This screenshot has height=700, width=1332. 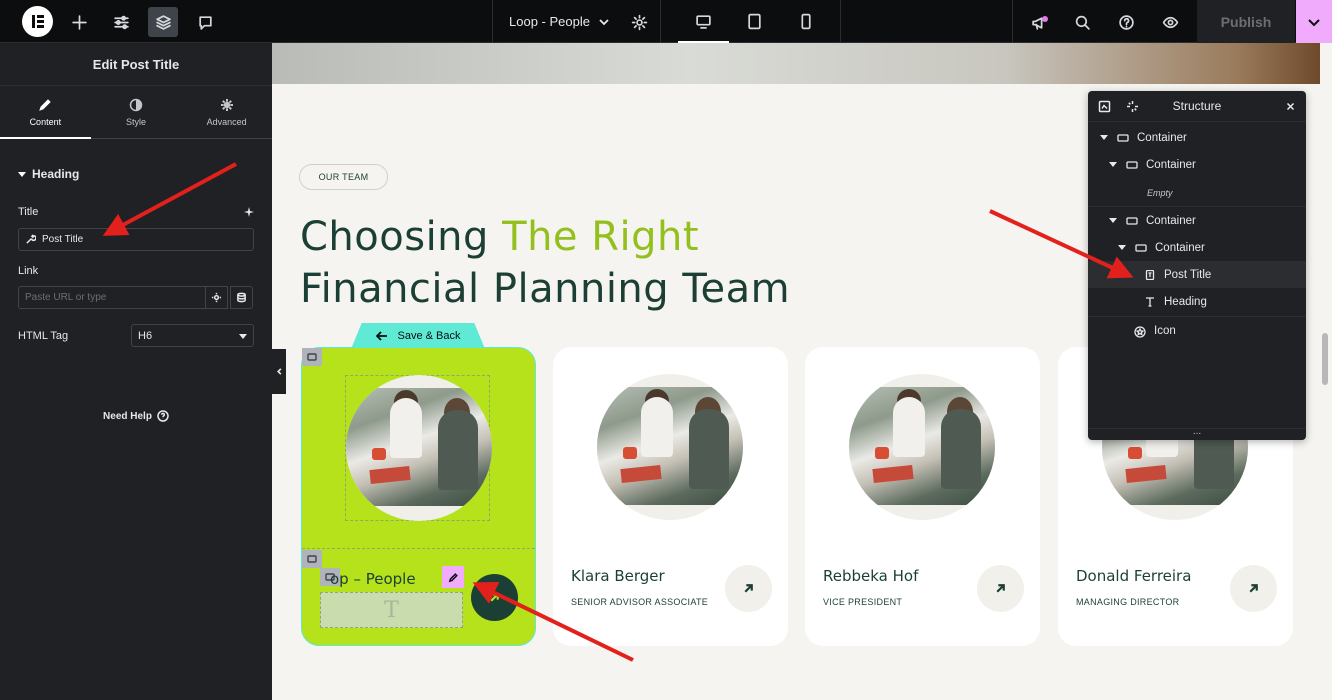 I want to click on elementor-logo, so click(x=37, y=21).